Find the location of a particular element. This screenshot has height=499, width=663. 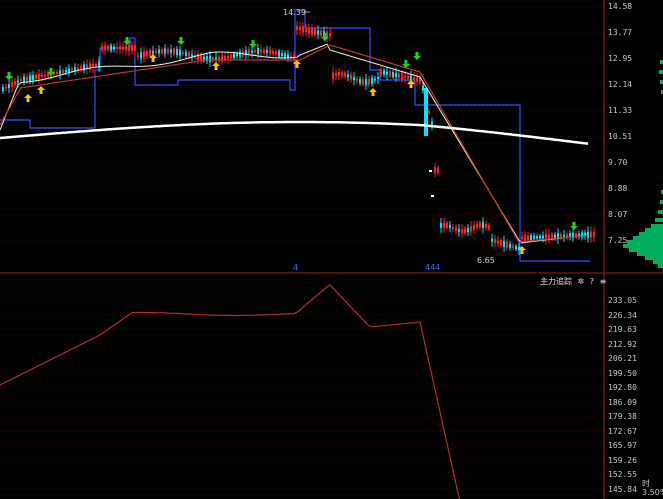

price-tick: 8.07 is located at coordinates (617, 214).